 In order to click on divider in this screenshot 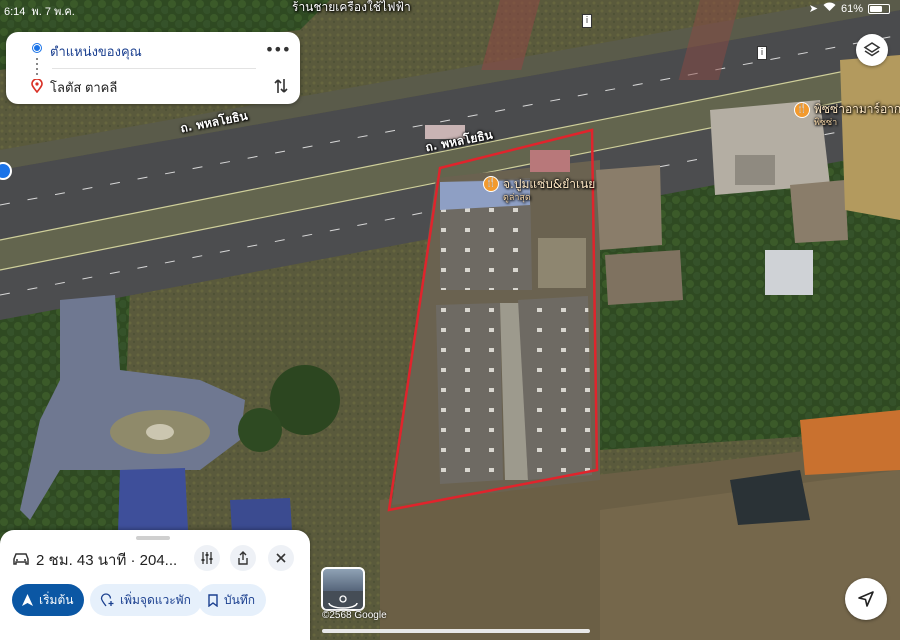, I will do `click(154, 68)`.